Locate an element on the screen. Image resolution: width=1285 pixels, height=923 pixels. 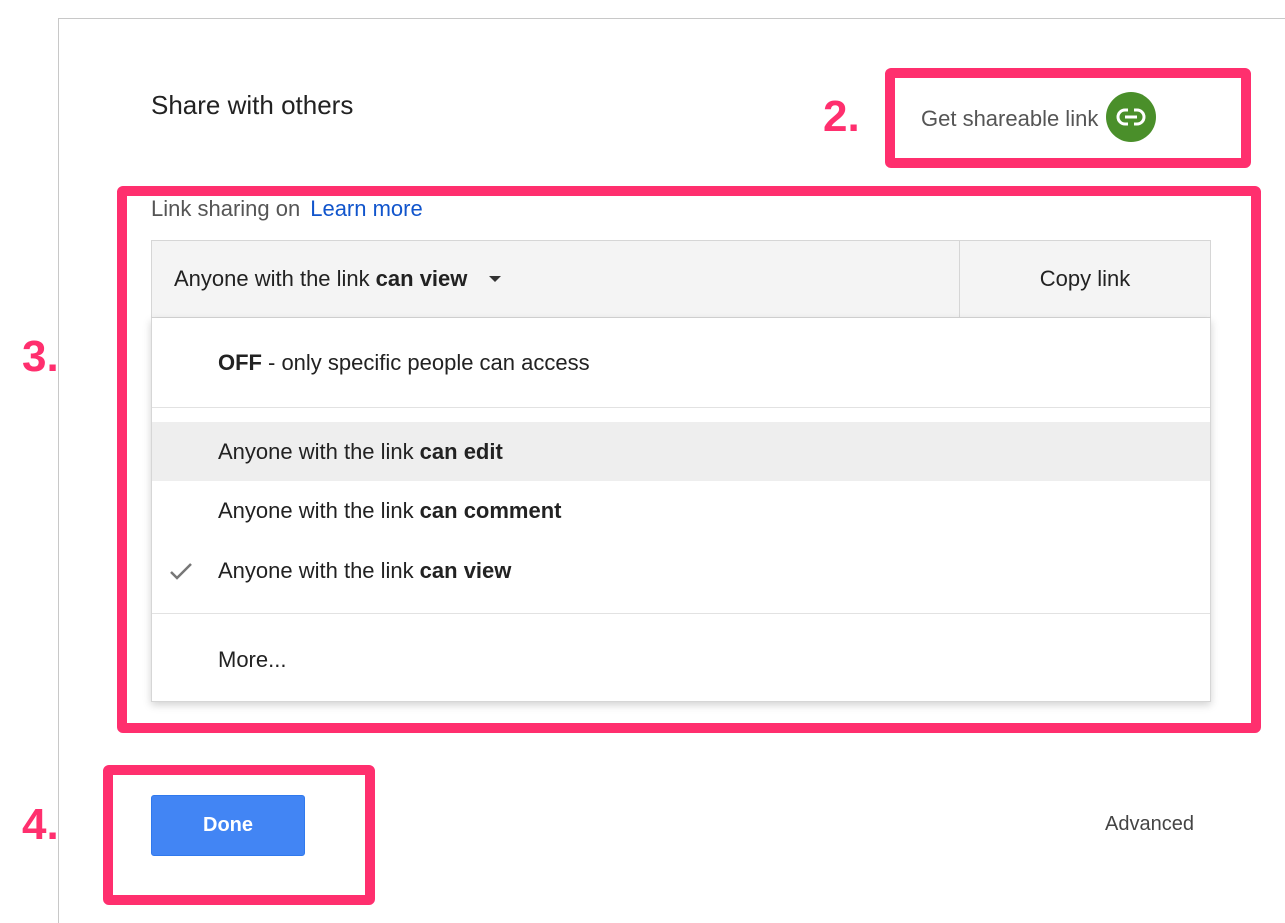
highlight-box-step4 is located at coordinates (239, 835).